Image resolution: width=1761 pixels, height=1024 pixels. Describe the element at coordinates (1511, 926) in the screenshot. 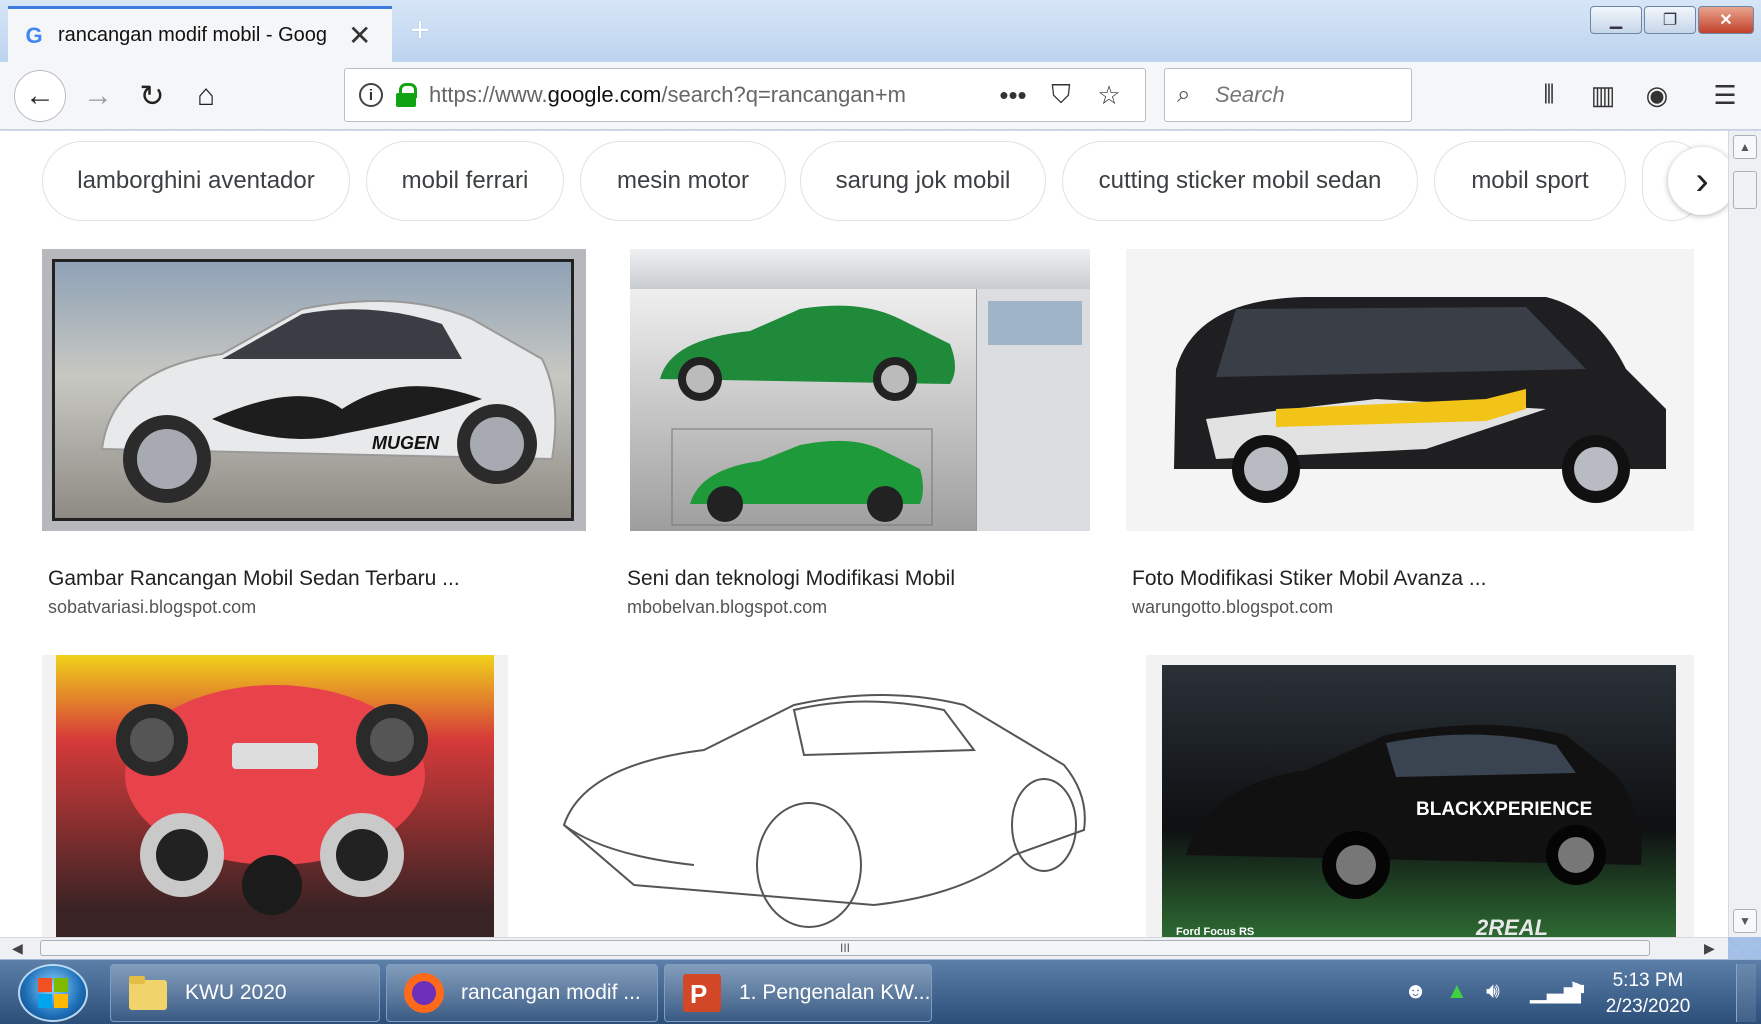

I see `real-text: 2REAL` at that location.